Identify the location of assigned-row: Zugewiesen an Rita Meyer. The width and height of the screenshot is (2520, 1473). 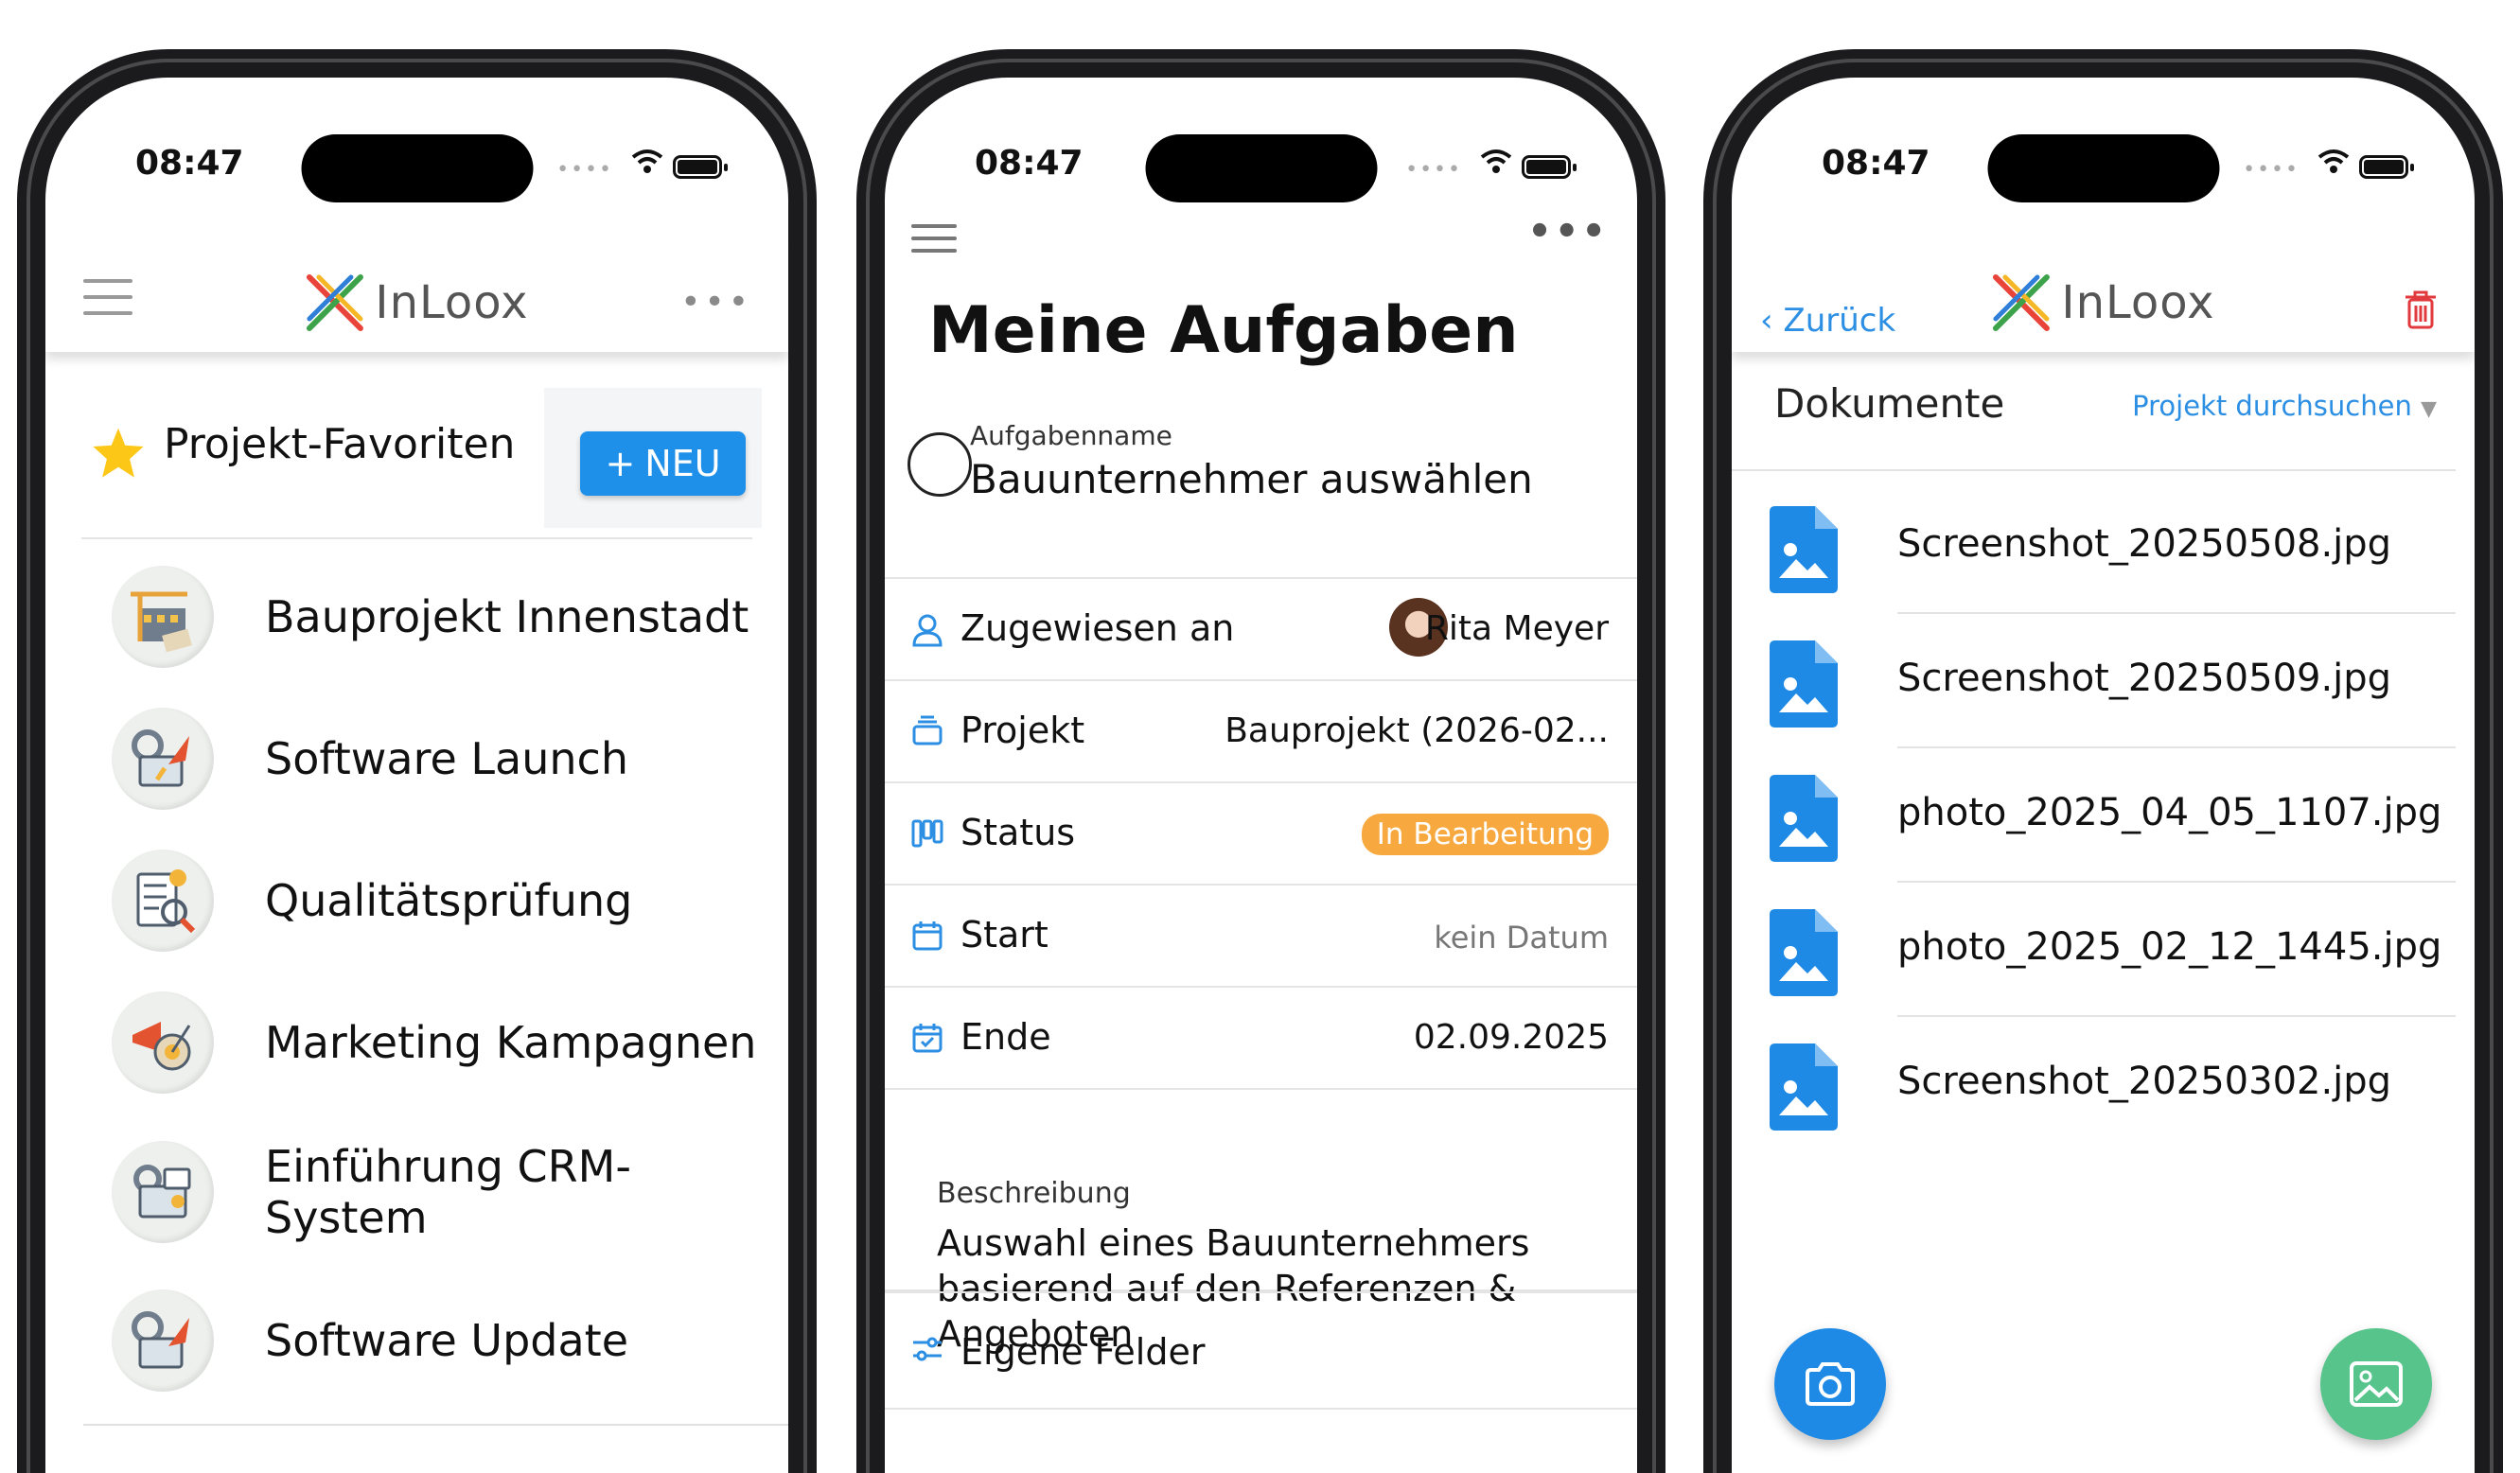
(1261, 628).